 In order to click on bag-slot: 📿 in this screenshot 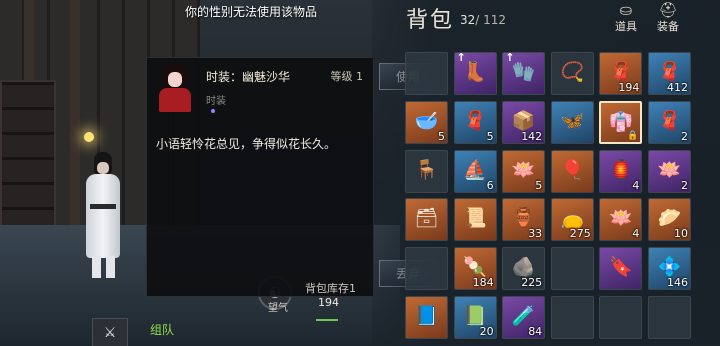, I will do `click(572, 73)`.